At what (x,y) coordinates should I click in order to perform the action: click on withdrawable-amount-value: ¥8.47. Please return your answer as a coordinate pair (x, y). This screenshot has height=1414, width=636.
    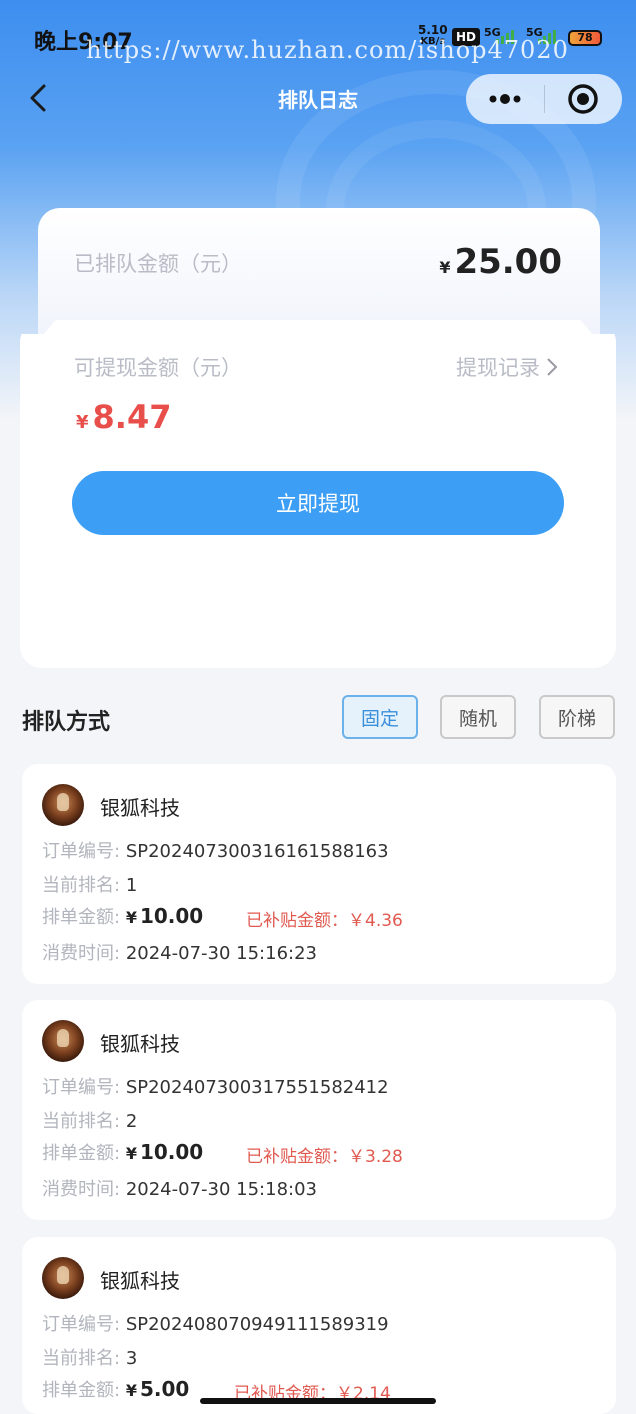
    Looking at the image, I should click on (123, 417).